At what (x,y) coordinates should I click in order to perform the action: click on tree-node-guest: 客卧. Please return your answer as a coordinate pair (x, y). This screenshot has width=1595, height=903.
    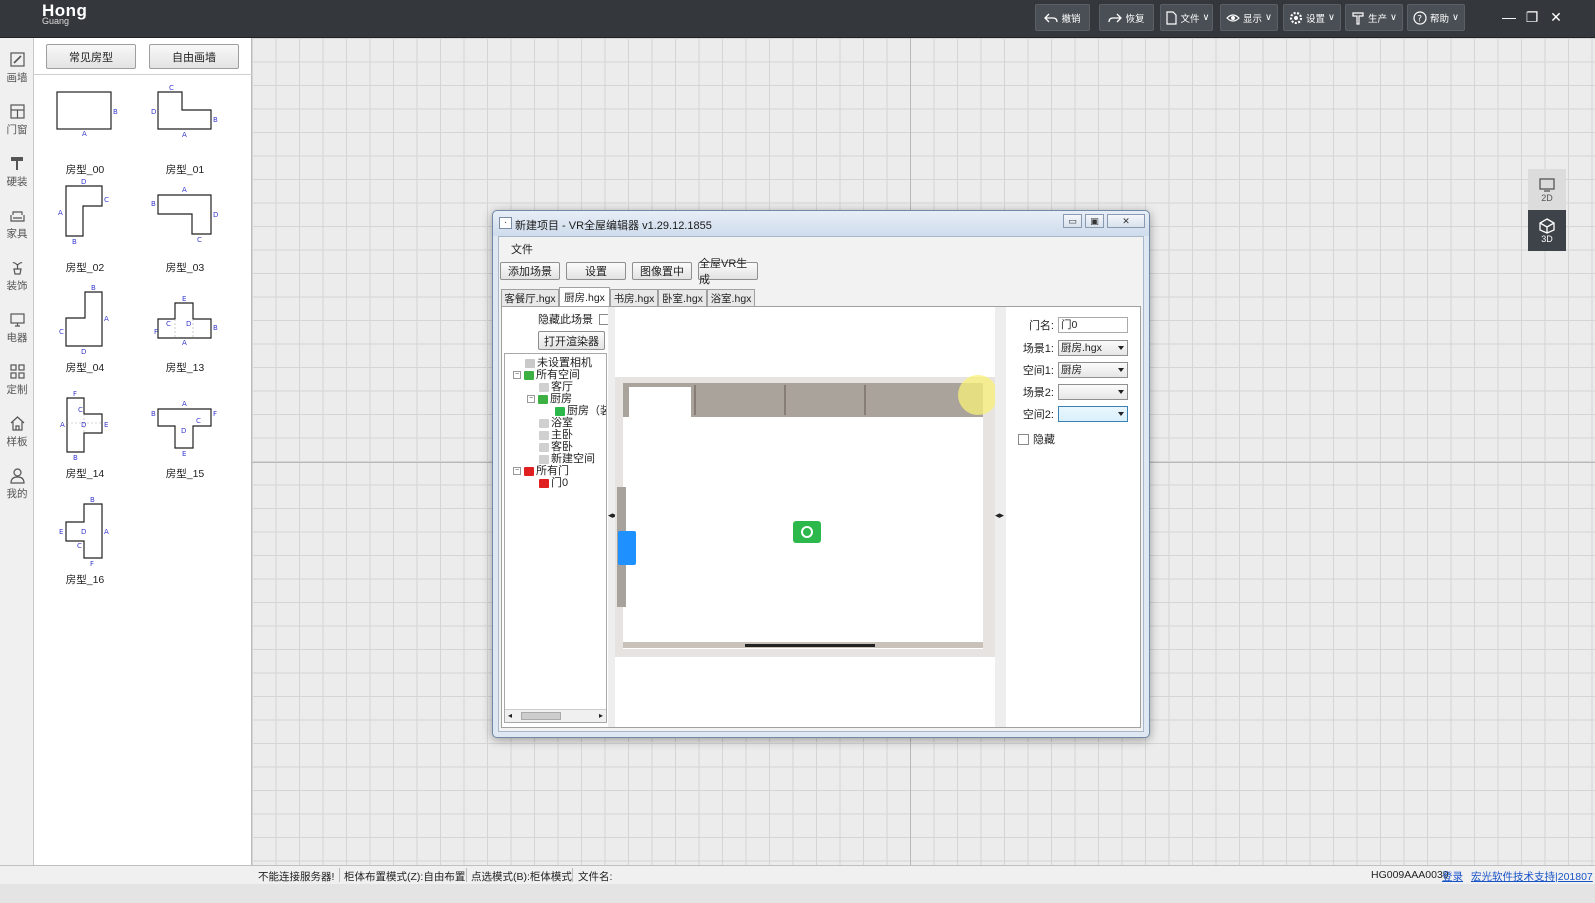
    Looking at the image, I should click on (556, 447).